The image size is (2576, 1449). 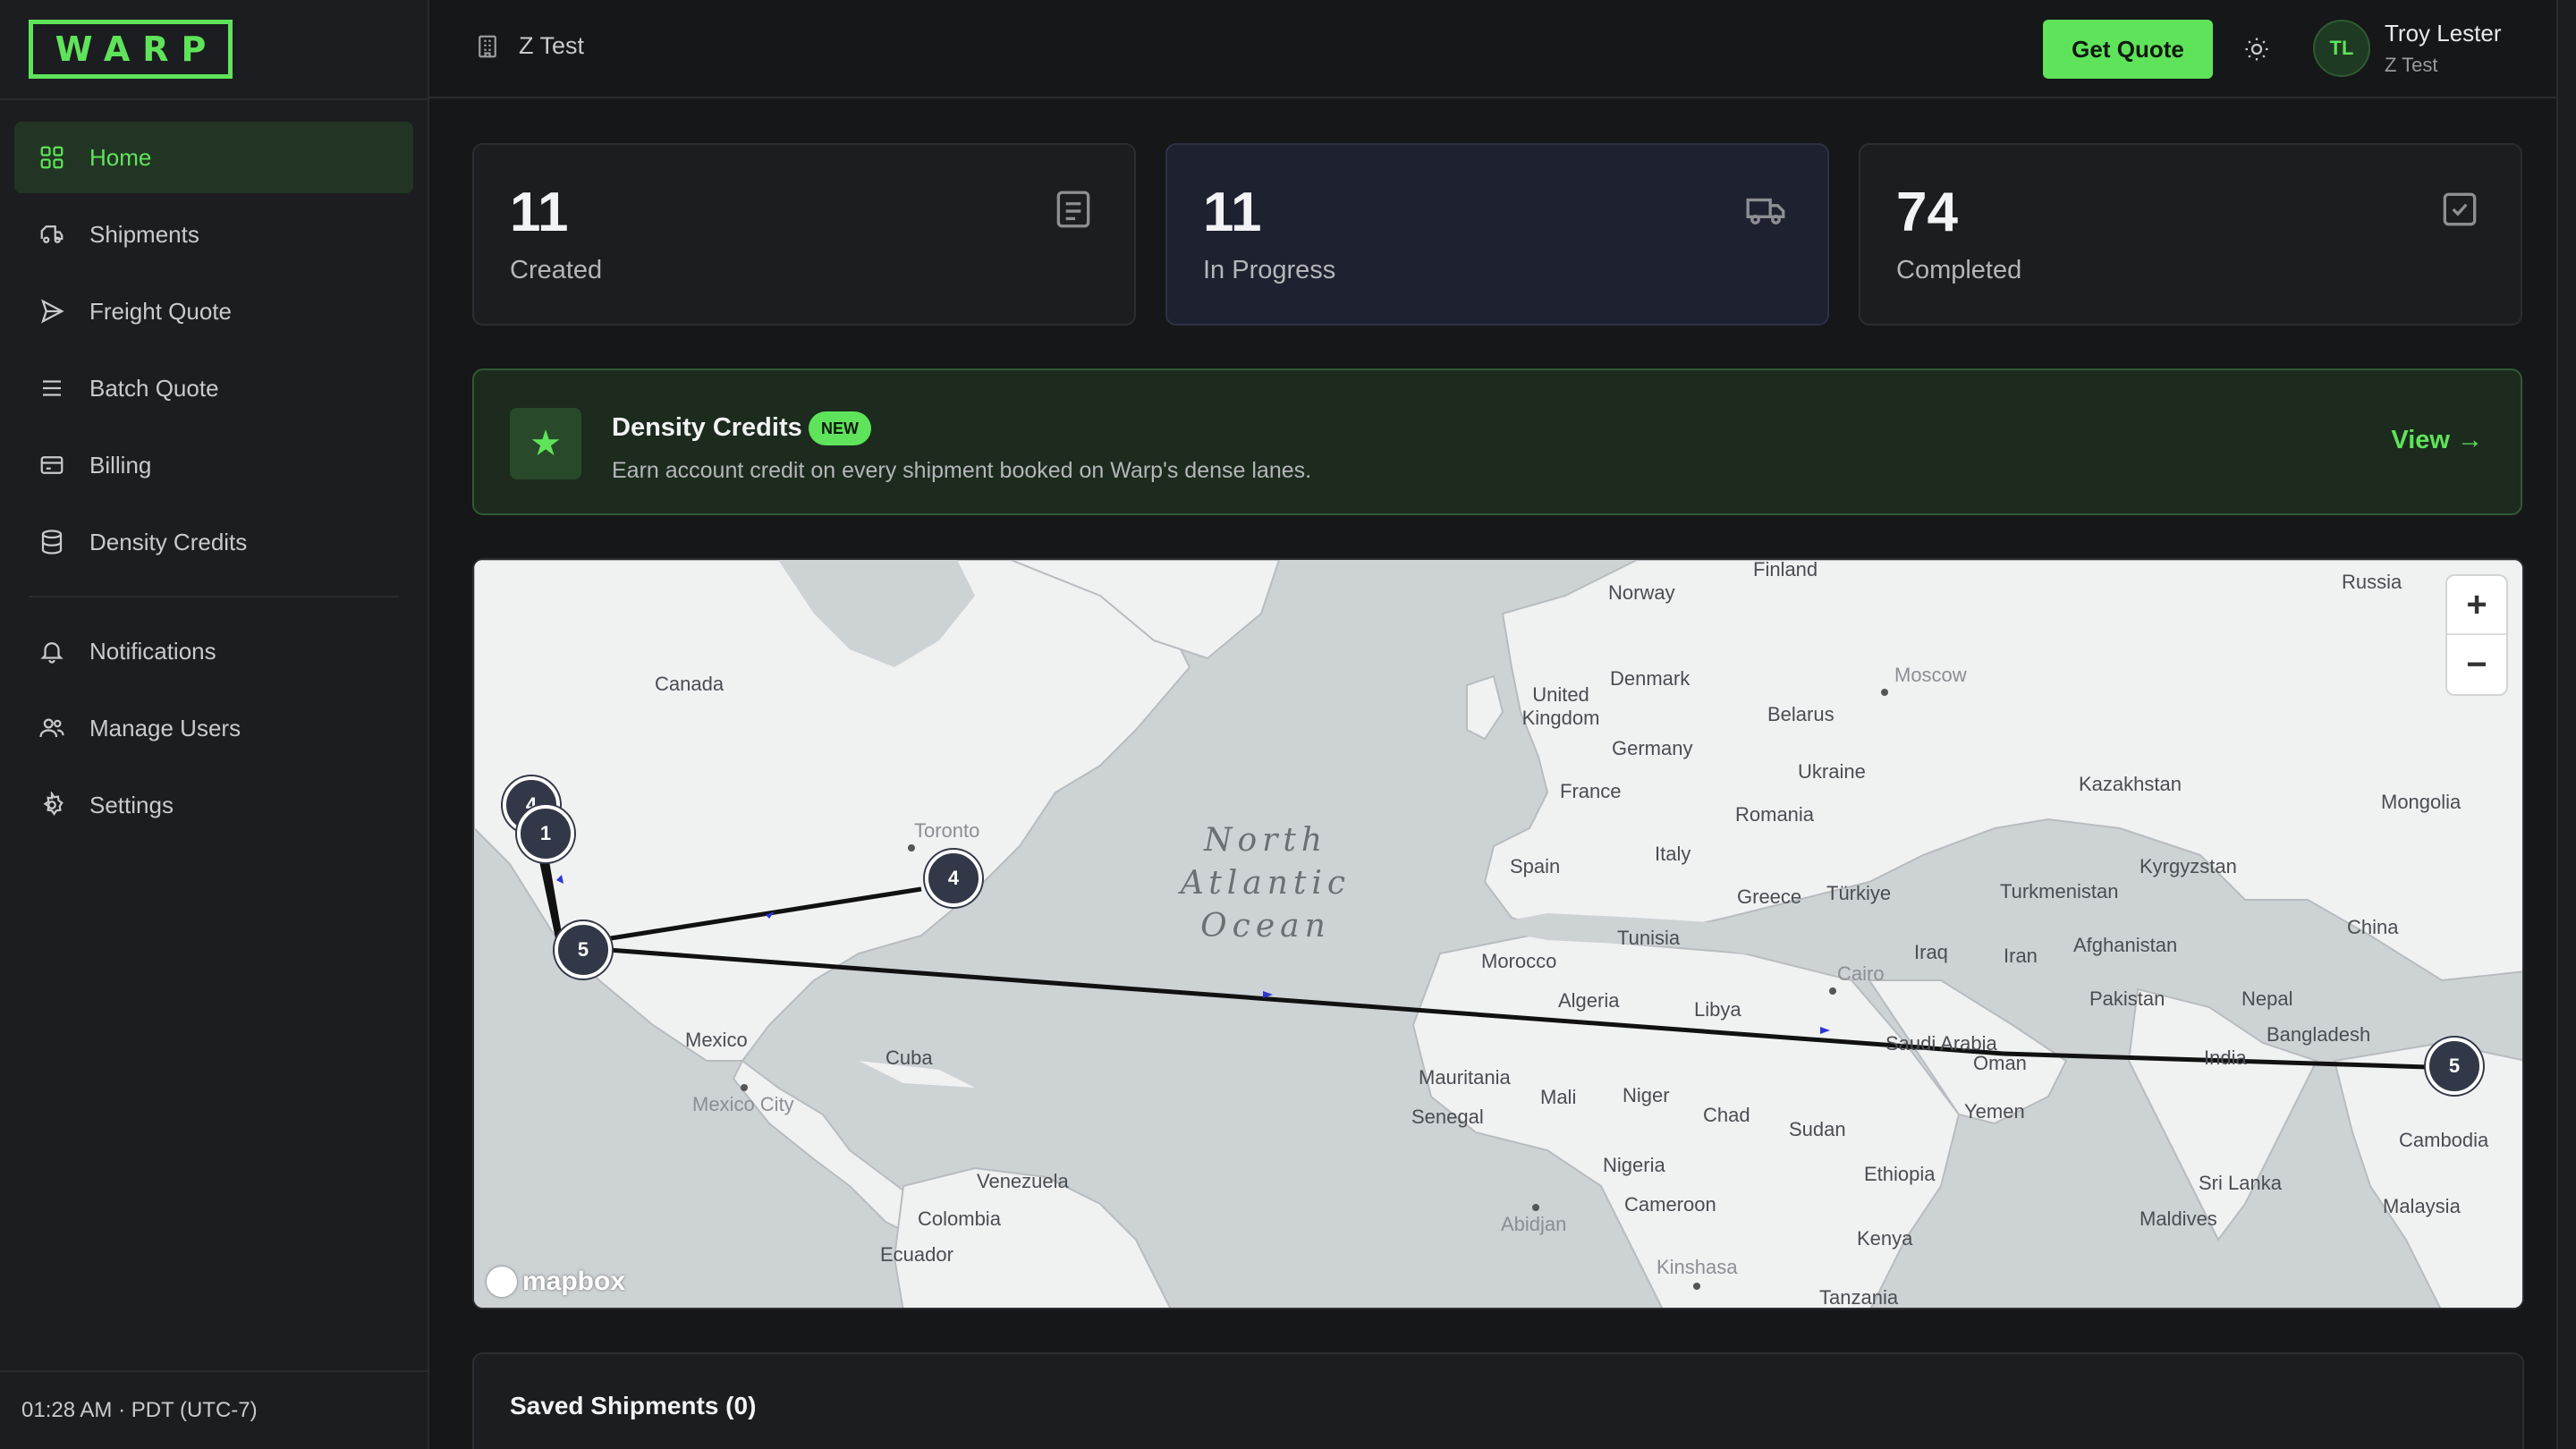 I want to click on map-label: Denmark, so click(x=1650, y=678).